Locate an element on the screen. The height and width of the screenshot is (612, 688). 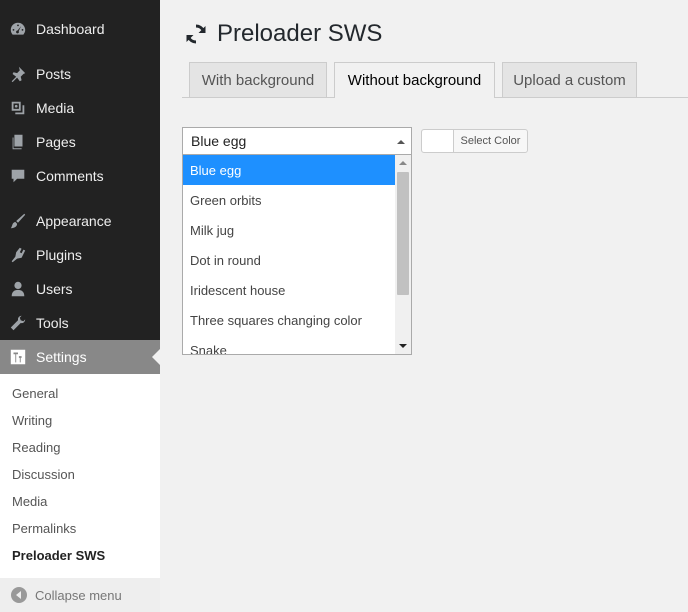
select-color-label: Select Color is located at coordinates (490, 141).